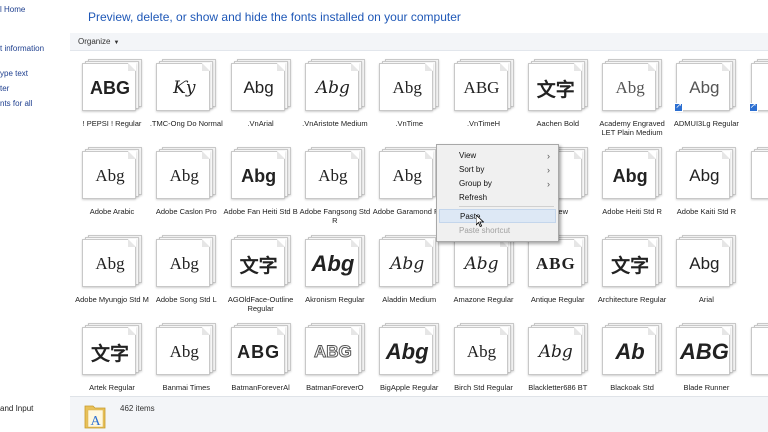 The width and height of the screenshot is (768, 432). I want to click on font-name: Adobe Heiti Std R, so click(632, 211).